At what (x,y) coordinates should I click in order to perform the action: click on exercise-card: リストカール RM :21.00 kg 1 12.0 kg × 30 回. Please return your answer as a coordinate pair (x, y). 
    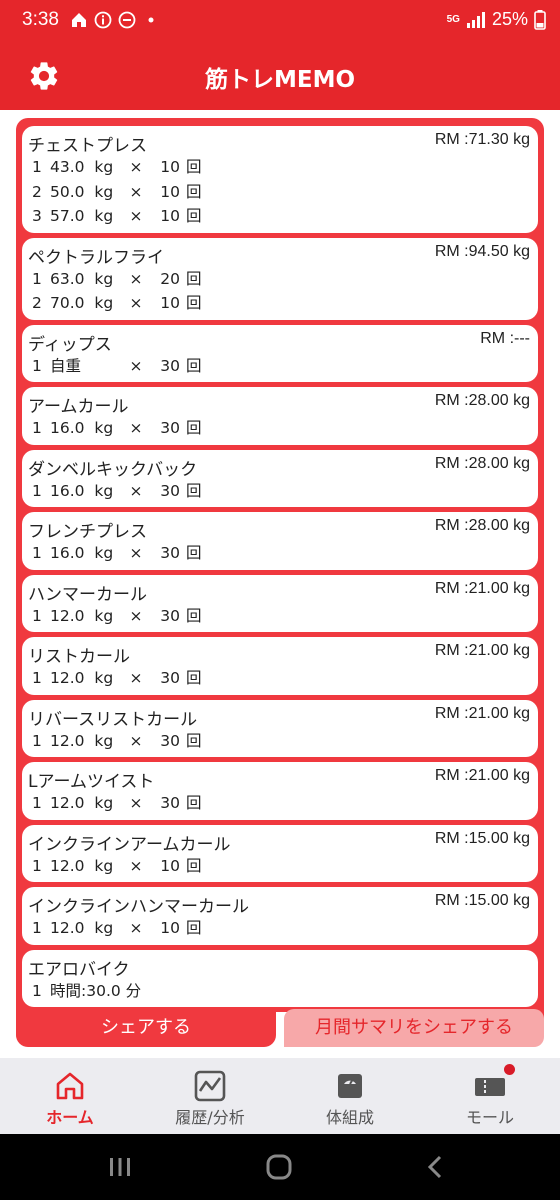
    Looking at the image, I should click on (280, 666).